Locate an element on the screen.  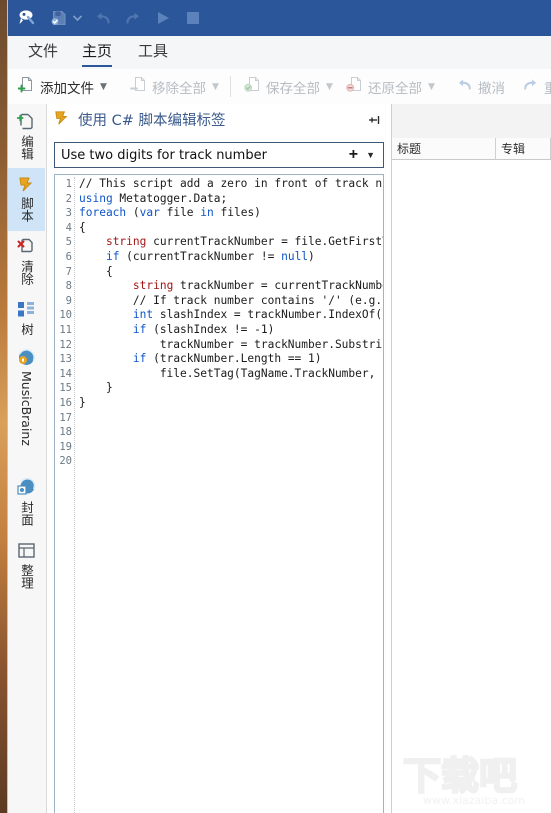
tab-tools: 工具 is located at coordinates (153, 52).